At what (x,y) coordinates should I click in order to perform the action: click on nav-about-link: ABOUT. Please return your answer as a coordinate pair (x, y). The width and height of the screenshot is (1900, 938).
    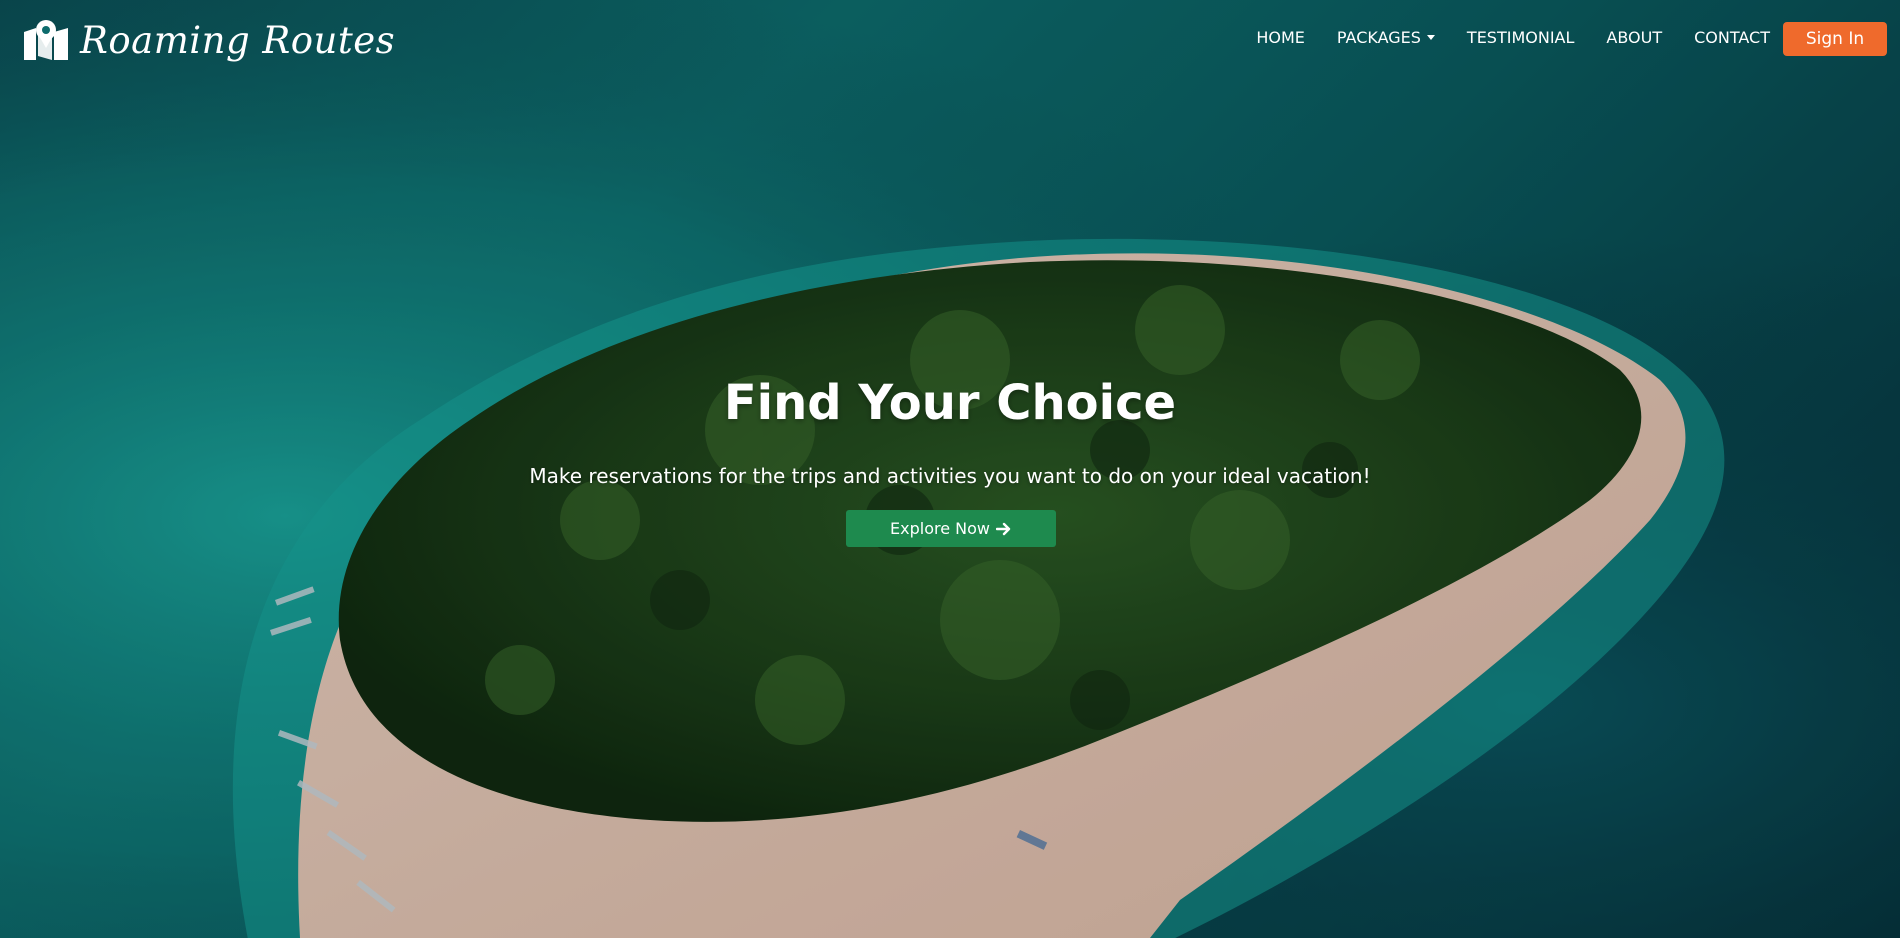
    Looking at the image, I should click on (1634, 37).